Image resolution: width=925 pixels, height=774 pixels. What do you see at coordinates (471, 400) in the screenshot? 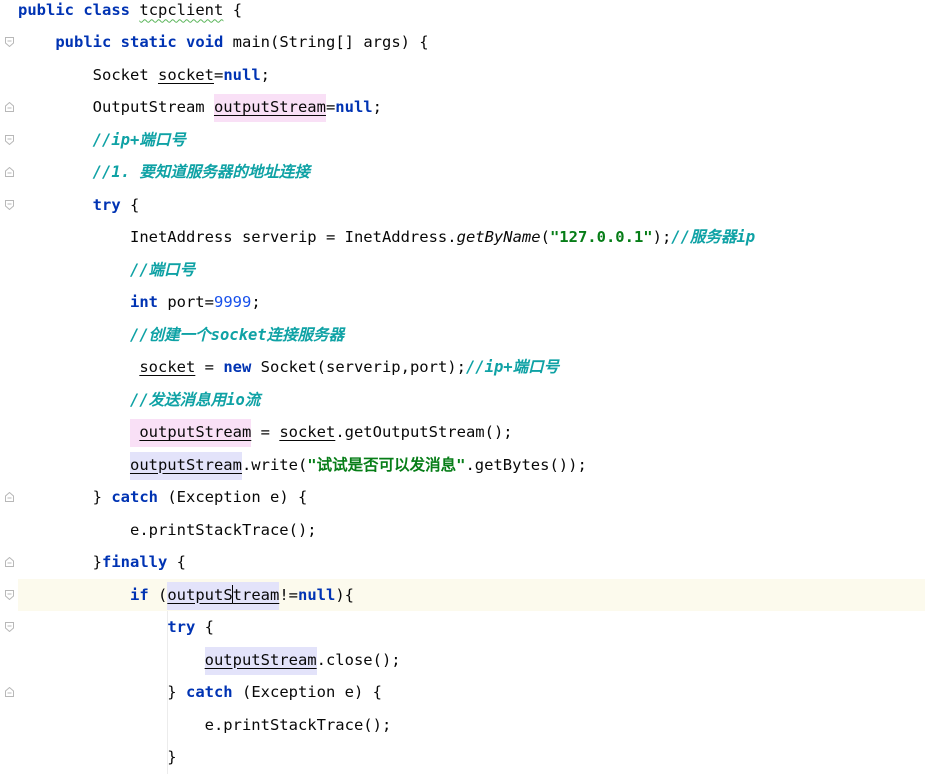
I see `code-line: //发送消息用io流` at bounding box center [471, 400].